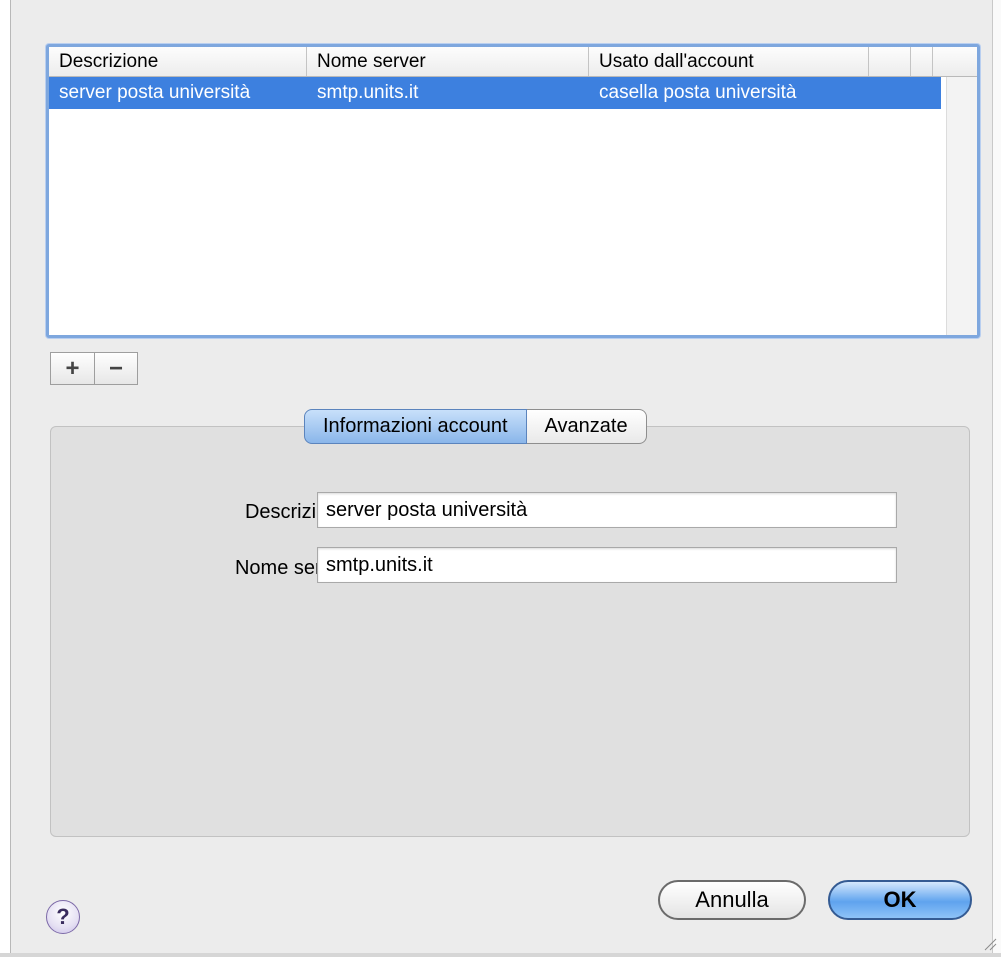 This screenshot has height=957, width=1001. I want to click on window-right-edge, so click(996, 478).